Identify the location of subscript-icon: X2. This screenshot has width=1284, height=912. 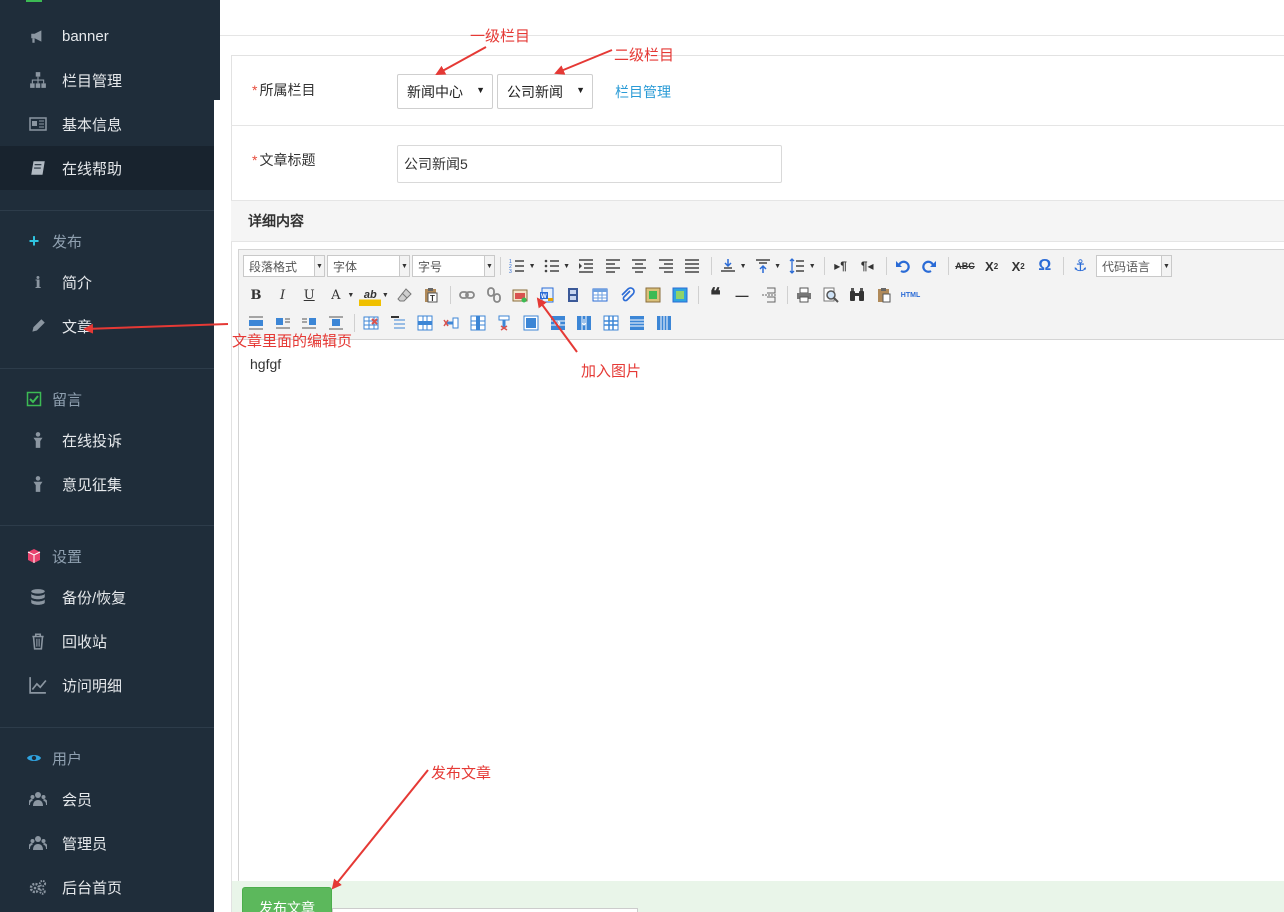
(1018, 266).